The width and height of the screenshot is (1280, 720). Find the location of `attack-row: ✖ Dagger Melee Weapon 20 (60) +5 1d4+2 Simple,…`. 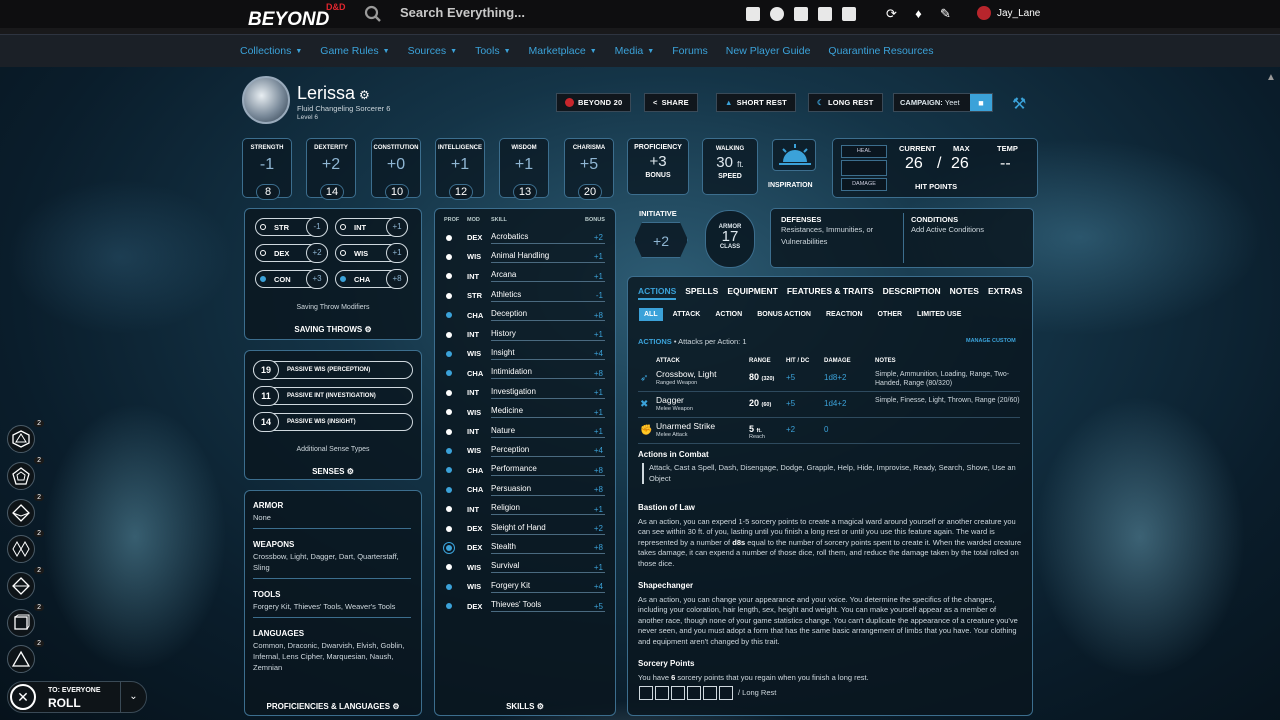

attack-row: ✖ Dagger Melee Weapon 20 (60) +5 1d4+2 Simple,… is located at coordinates (829, 405).